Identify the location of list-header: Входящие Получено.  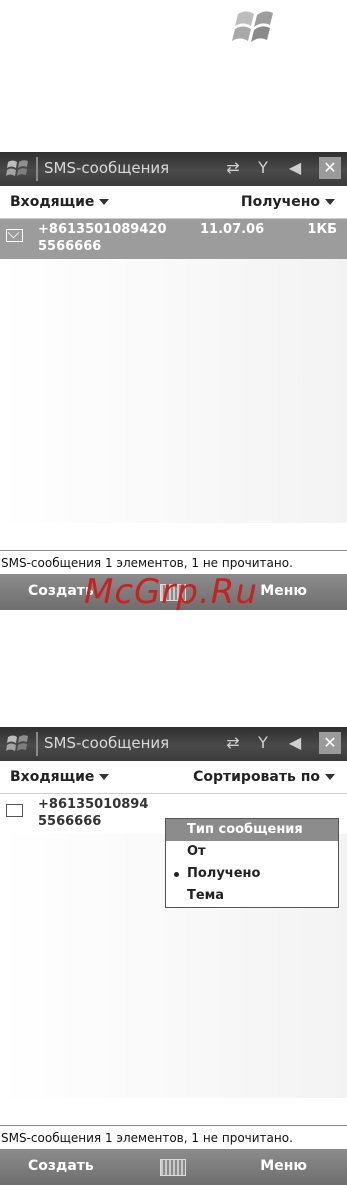
(173, 202).